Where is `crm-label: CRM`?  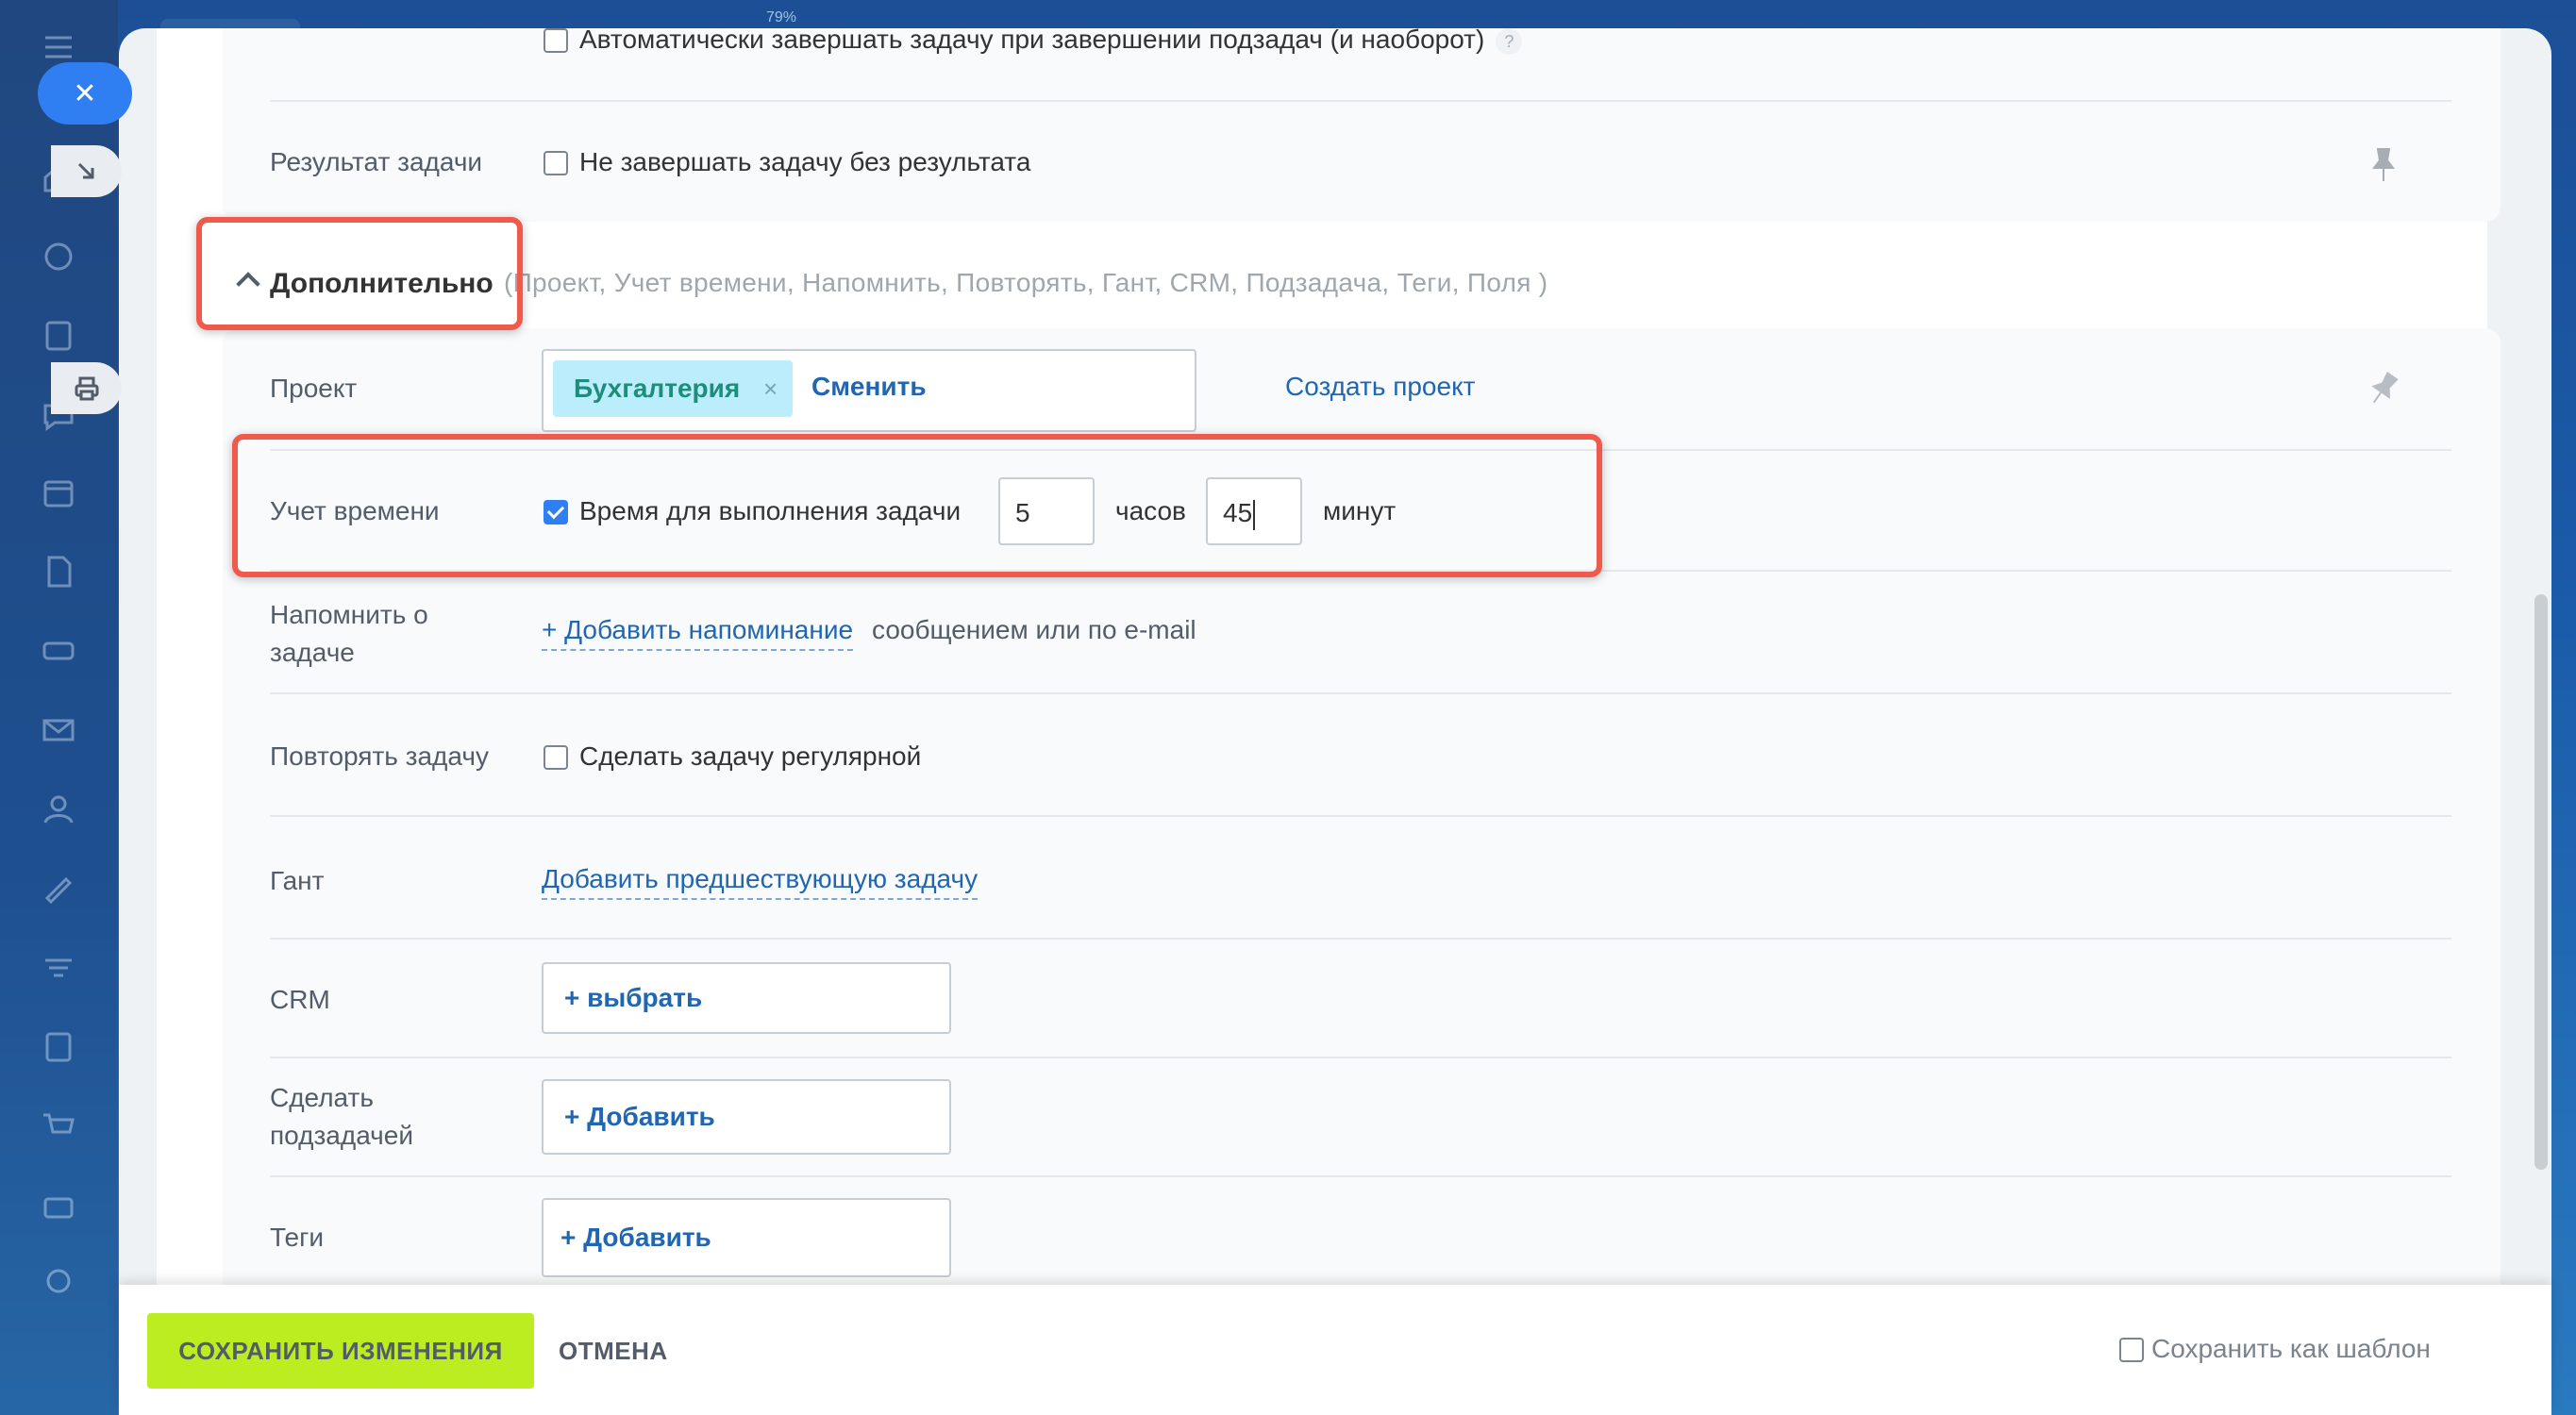
crm-label: CRM is located at coordinates (300, 1000).